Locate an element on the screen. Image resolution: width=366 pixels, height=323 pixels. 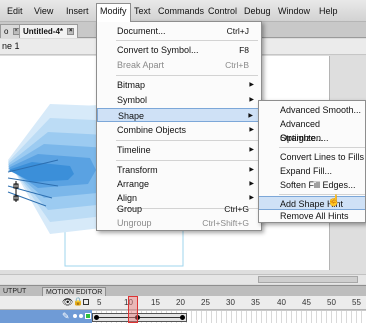
menu-item-label: Break Apart is located at coordinates (141, 65).